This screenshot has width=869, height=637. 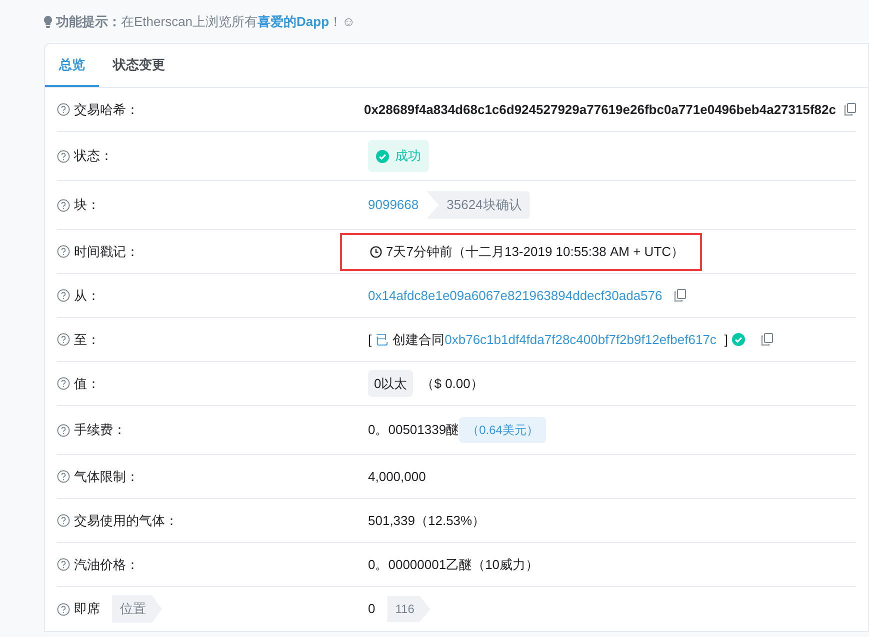 I want to click on field-label: 值：, so click(x=87, y=383).